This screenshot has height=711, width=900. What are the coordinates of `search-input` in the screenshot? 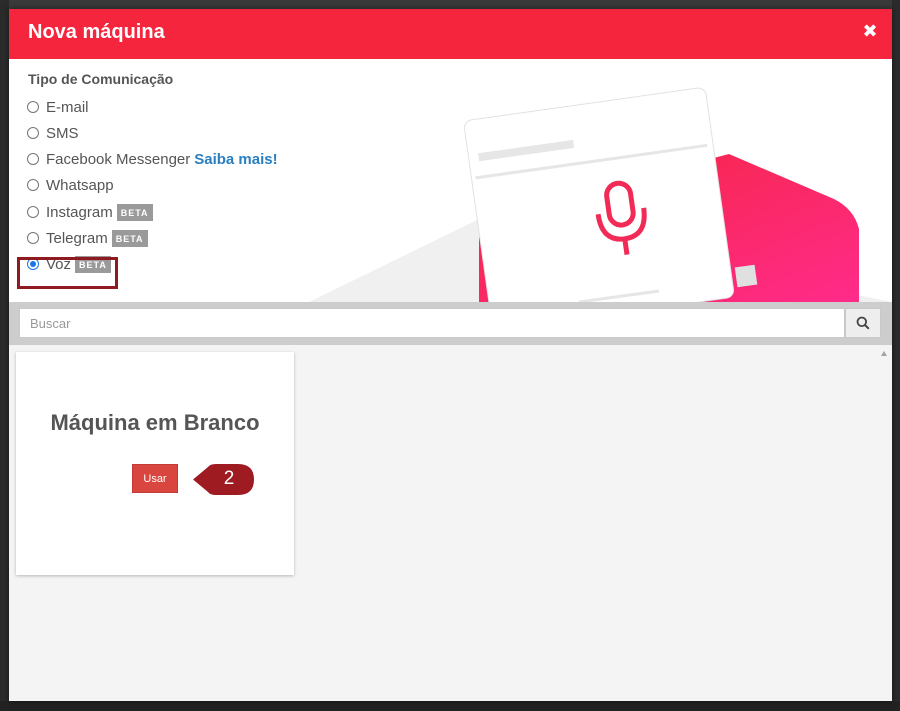 It's located at (432, 323).